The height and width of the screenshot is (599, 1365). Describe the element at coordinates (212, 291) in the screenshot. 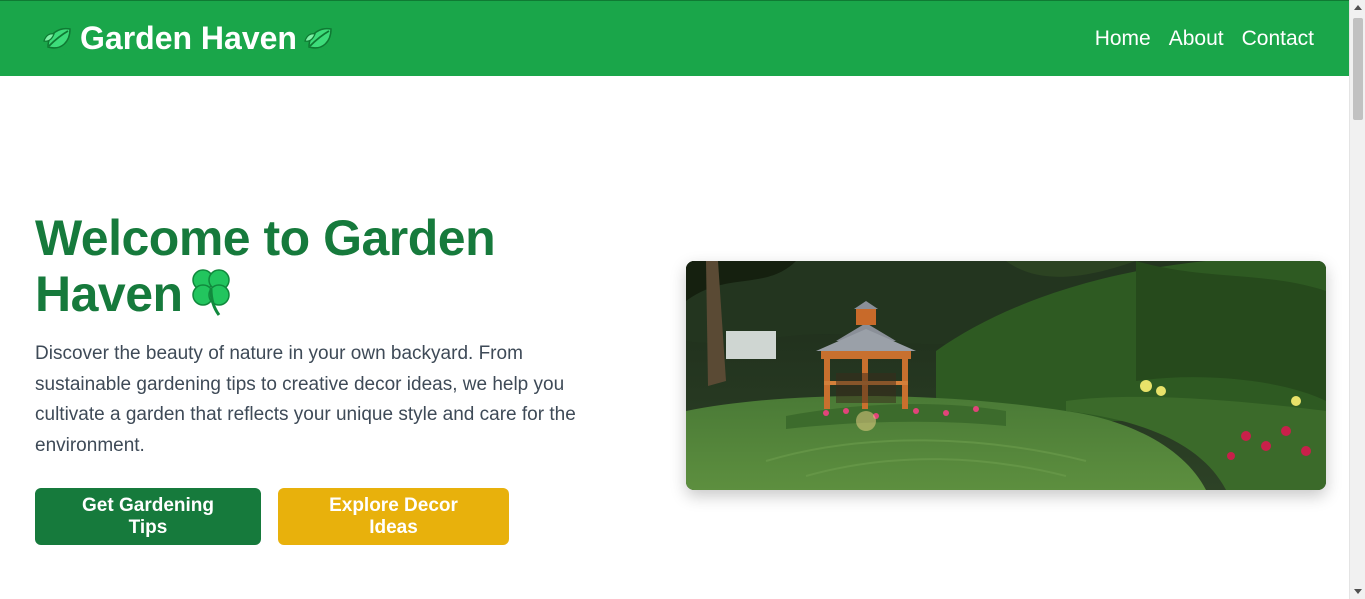

I see `four-leaf-clover-icon` at that location.